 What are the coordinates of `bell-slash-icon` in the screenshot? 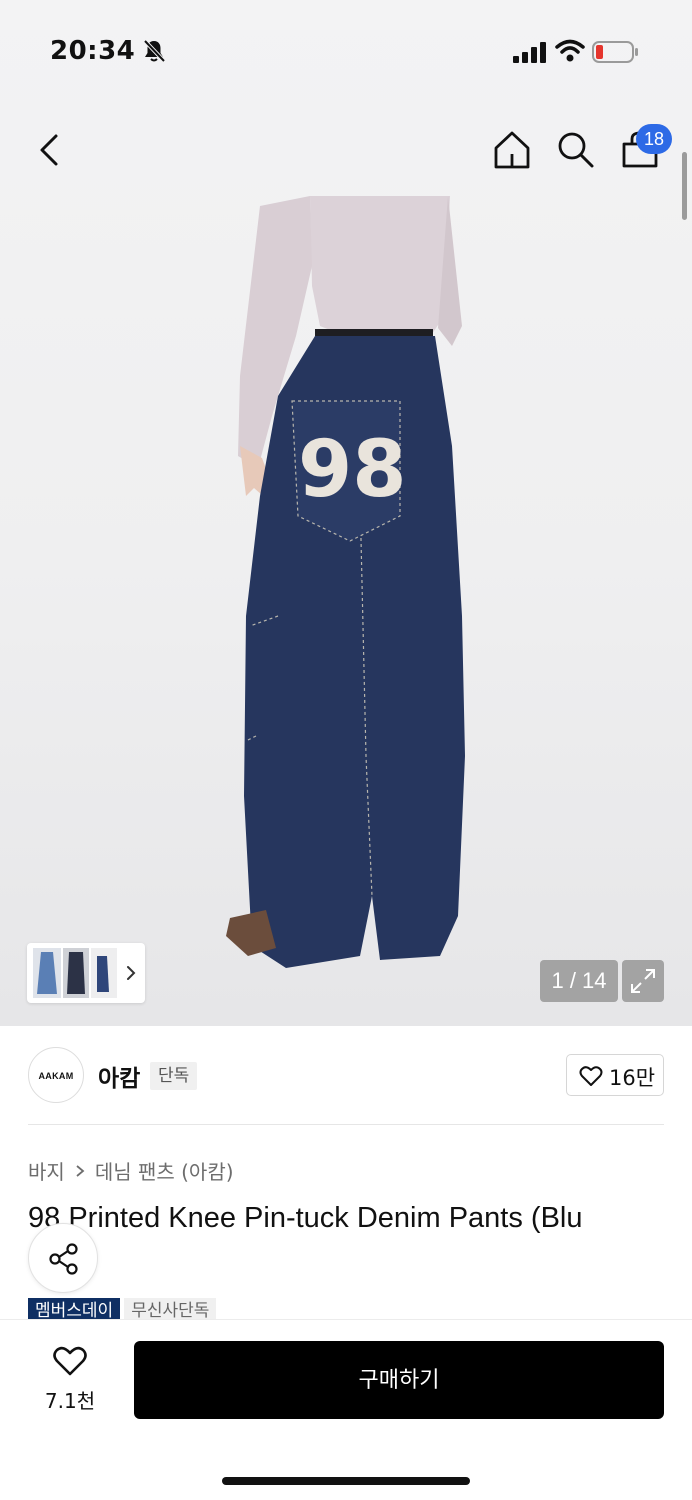 It's located at (154, 51).